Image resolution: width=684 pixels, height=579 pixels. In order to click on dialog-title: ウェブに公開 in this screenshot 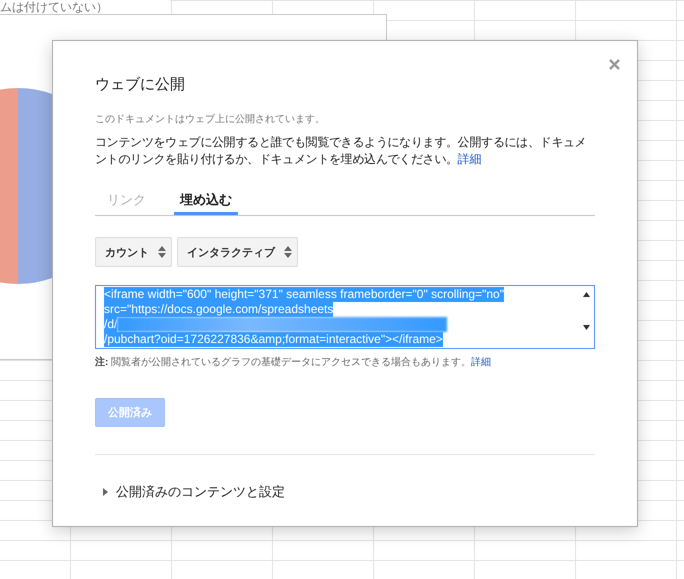, I will do `click(140, 84)`.